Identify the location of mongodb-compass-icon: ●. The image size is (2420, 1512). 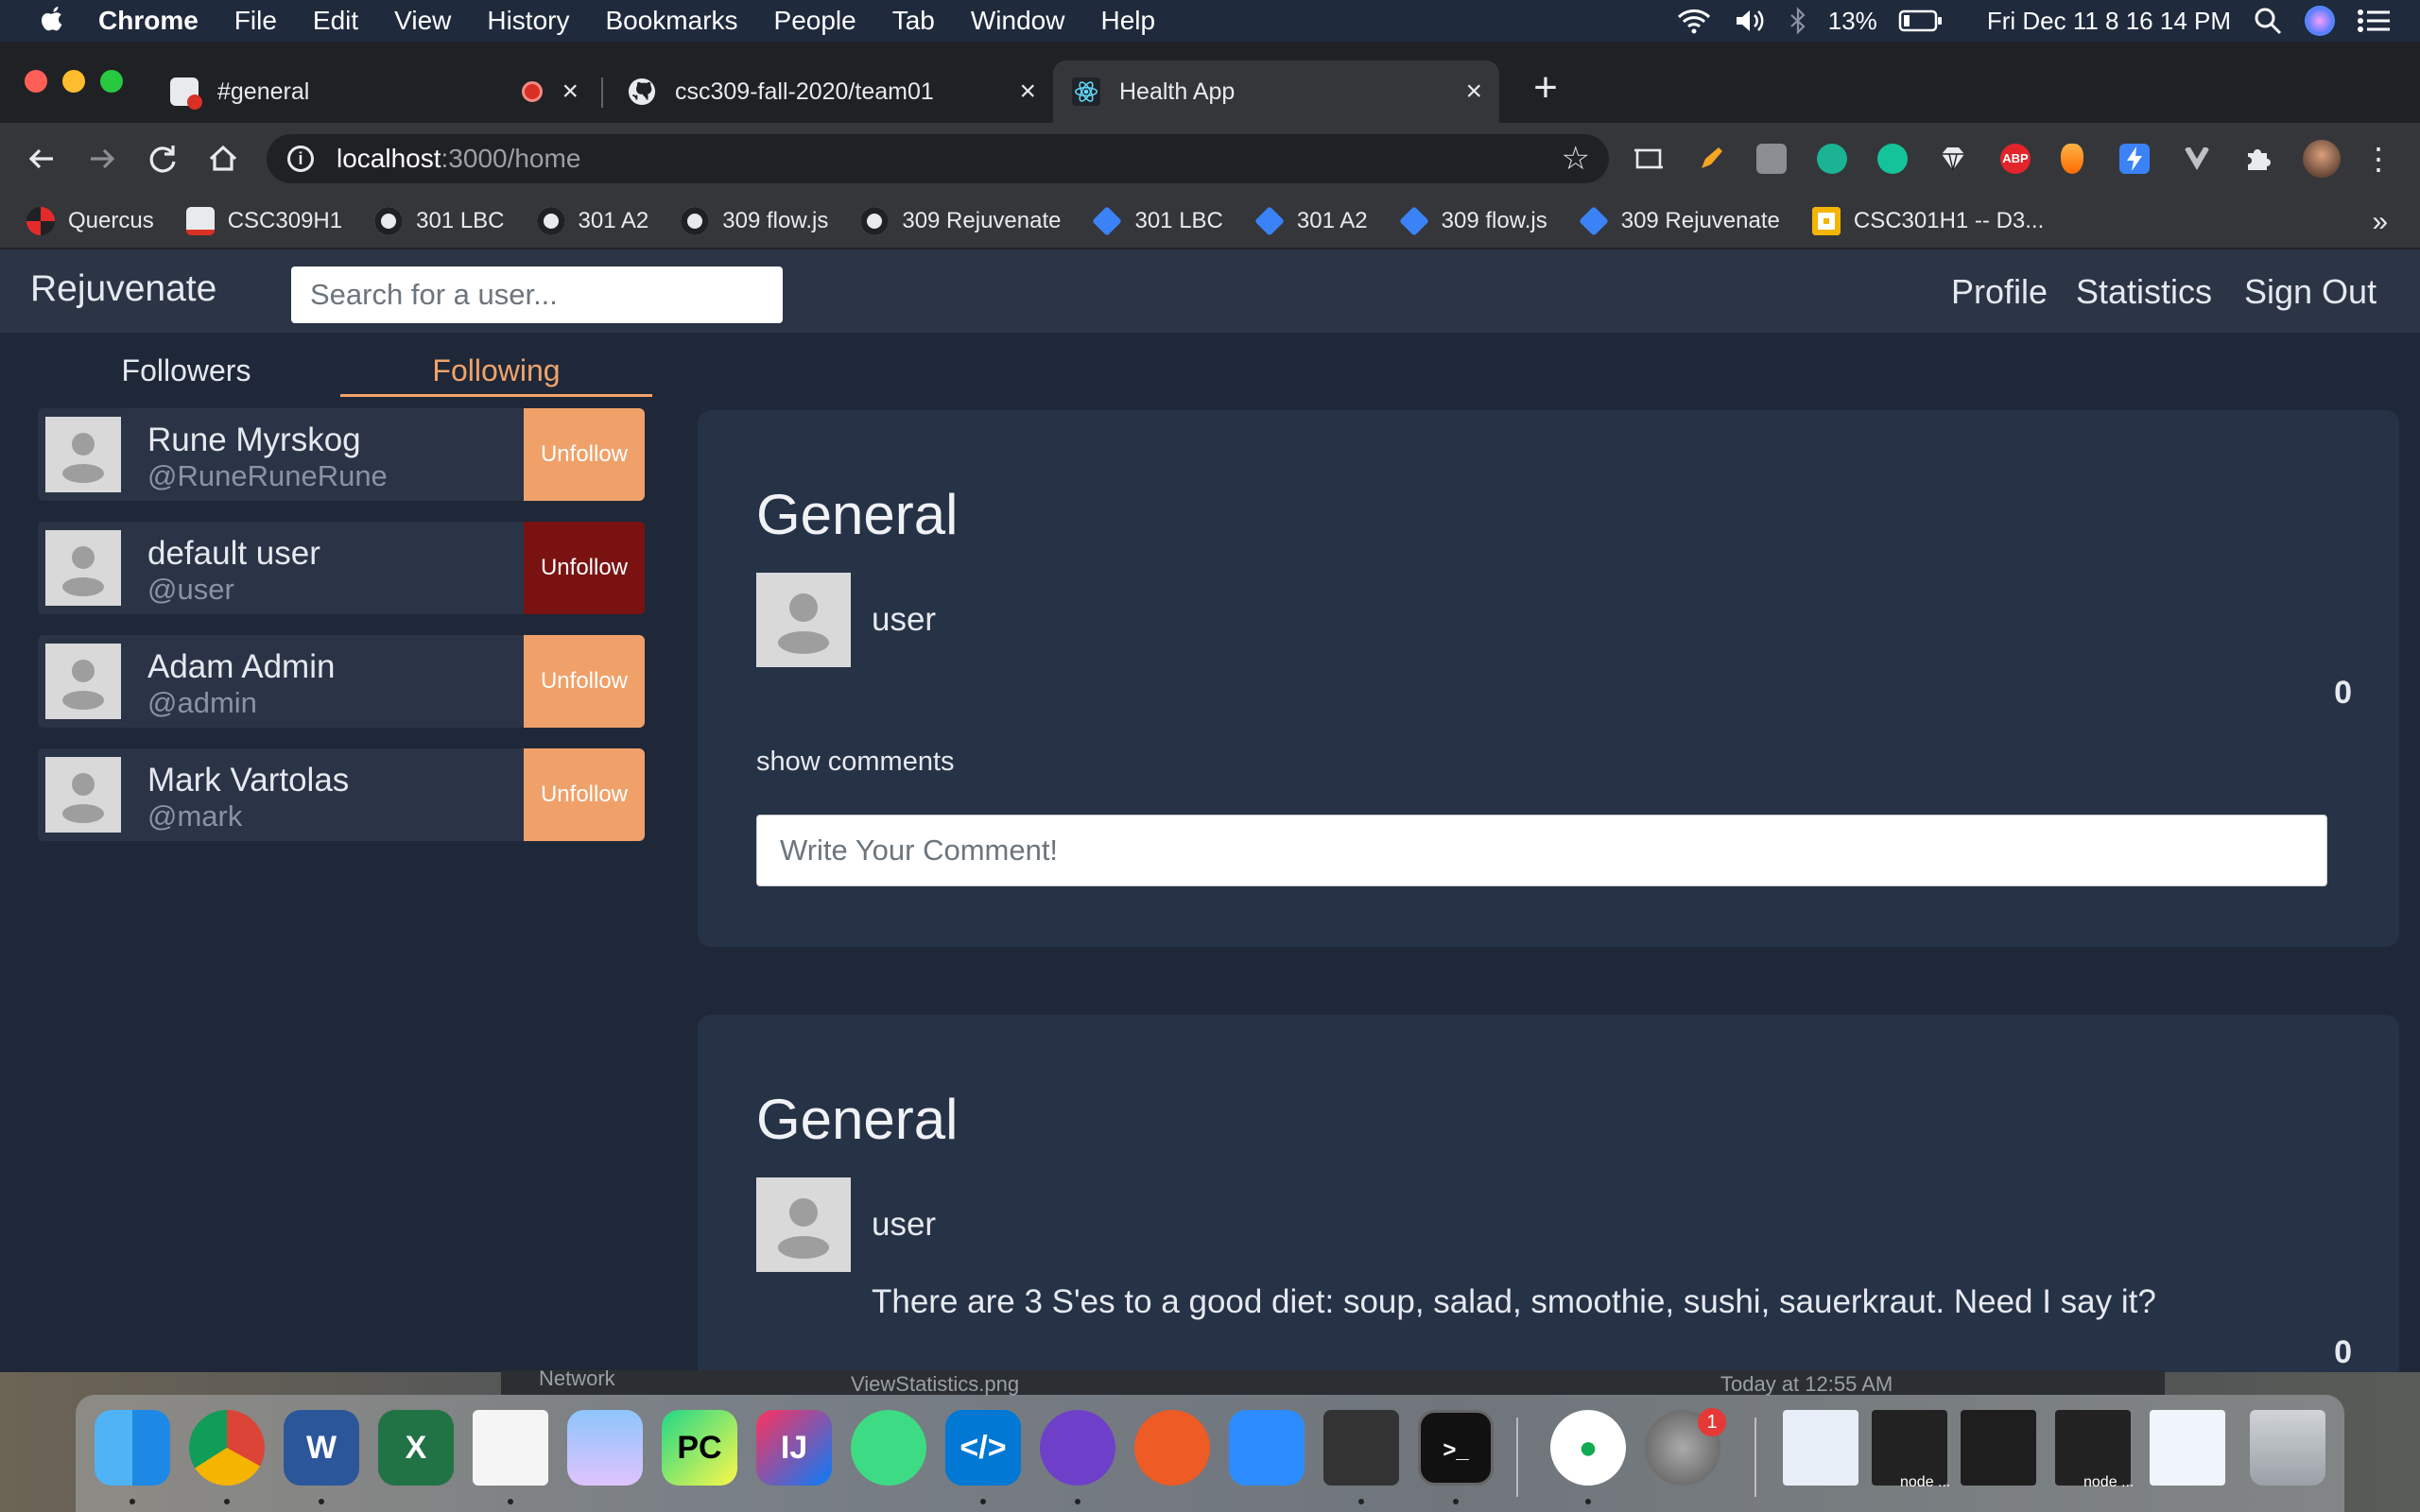
(1588, 1448).